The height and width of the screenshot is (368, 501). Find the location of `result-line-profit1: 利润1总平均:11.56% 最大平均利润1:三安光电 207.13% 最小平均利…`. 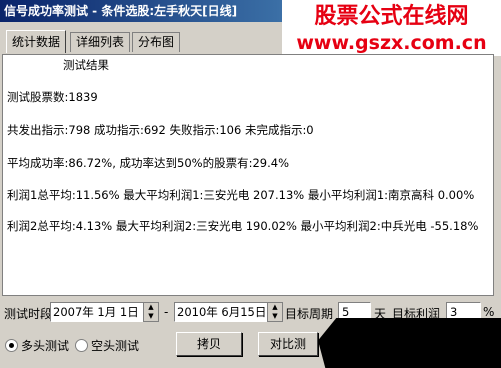

result-line-profit1: 利润1总平均:11.56% 最大平均利润1:三安光电 207.13% 最小平均利… is located at coordinates (241, 195).